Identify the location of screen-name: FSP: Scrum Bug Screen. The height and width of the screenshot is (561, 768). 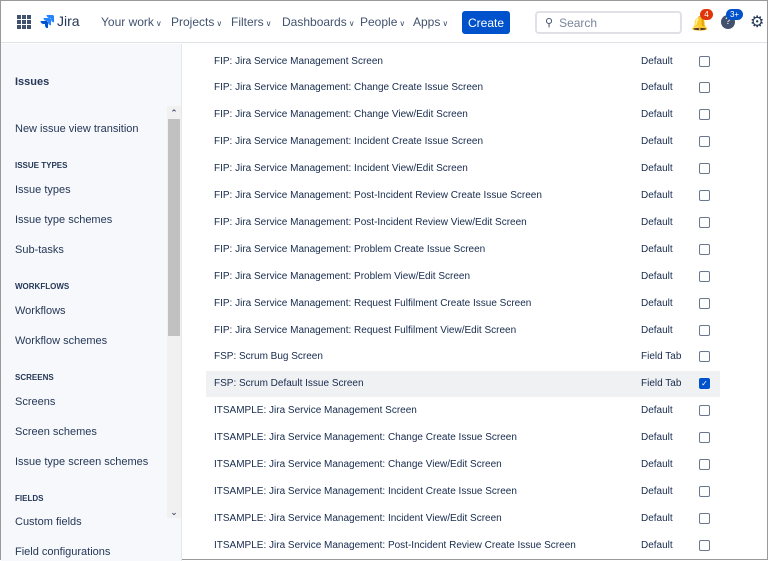
(268, 356).